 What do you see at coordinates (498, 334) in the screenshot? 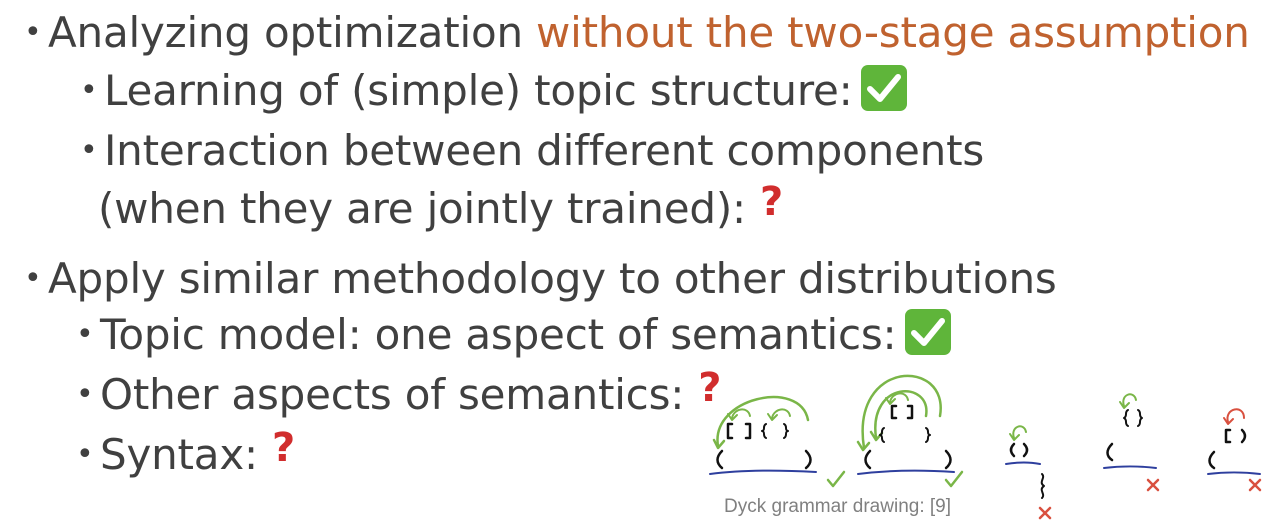
I see `bullet-2a-text: Topic model: one aspect of semantics:` at bounding box center [498, 334].